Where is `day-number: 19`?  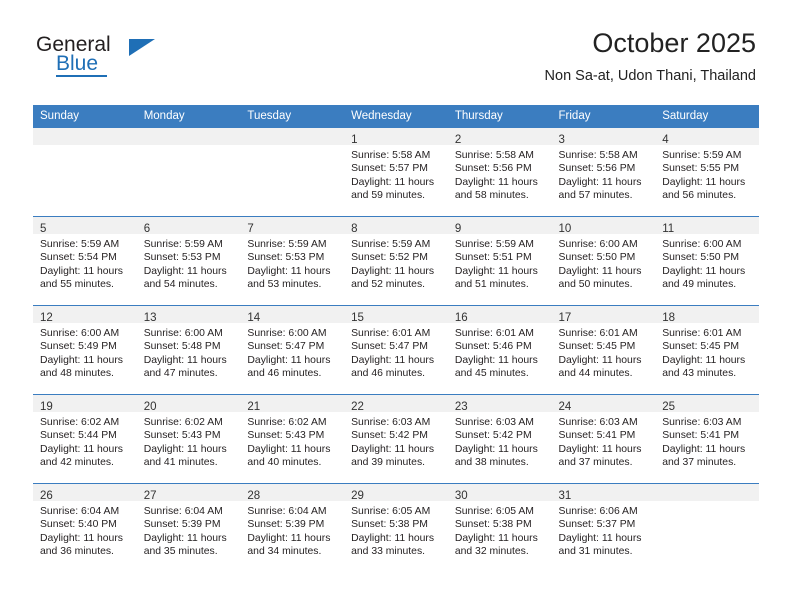
day-number: 19 is located at coordinates (46, 407).